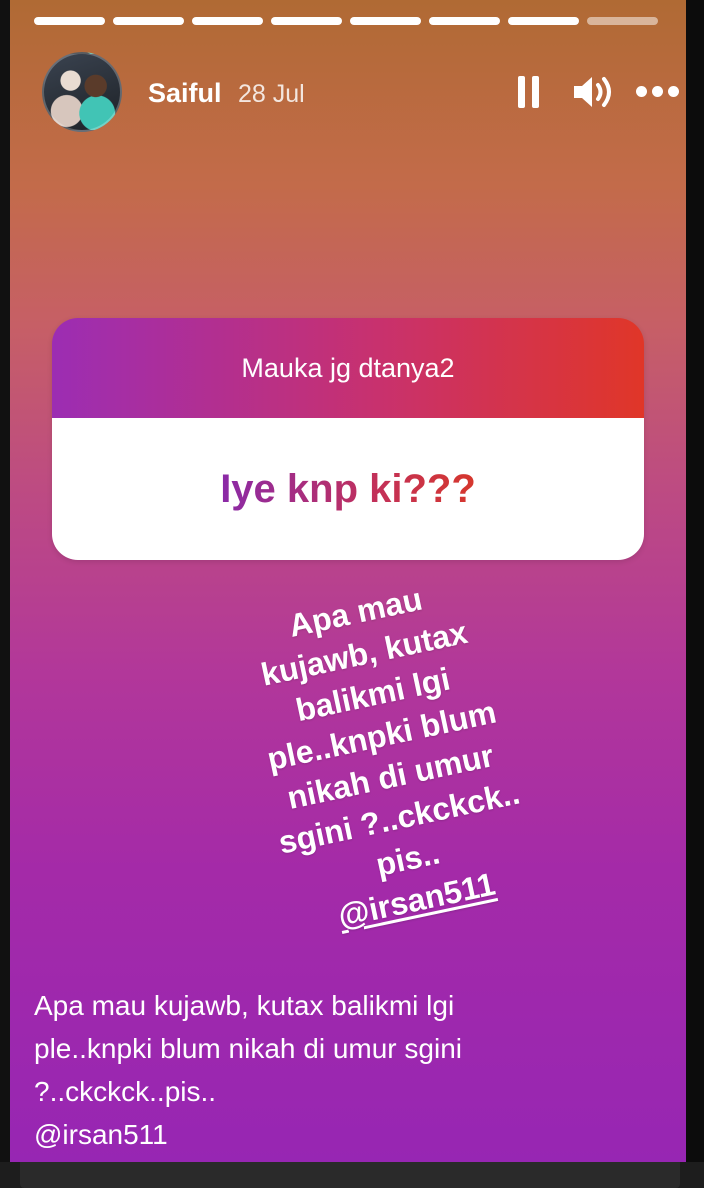 The height and width of the screenshot is (1188, 704). Describe the element at coordinates (244, 1005) in the screenshot. I see `caption-line: Apa mau kujawb, kutax balikmi lgi` at that location.